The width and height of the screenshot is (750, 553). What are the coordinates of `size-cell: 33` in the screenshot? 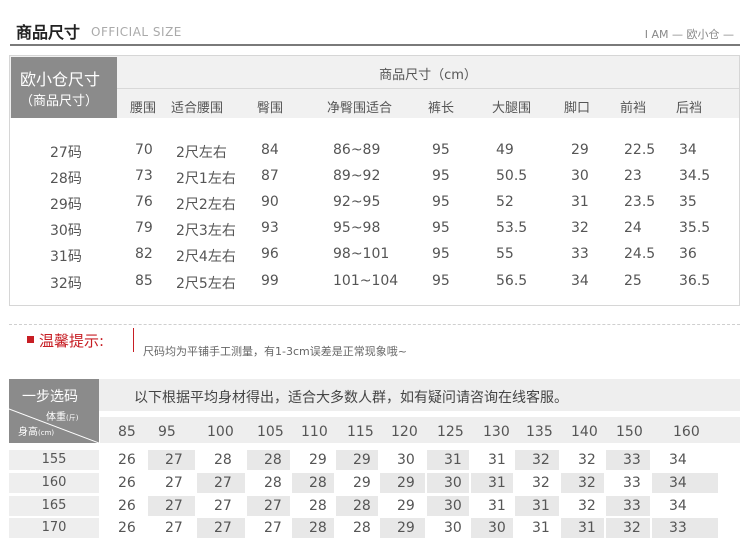 It's located at (580, 254).